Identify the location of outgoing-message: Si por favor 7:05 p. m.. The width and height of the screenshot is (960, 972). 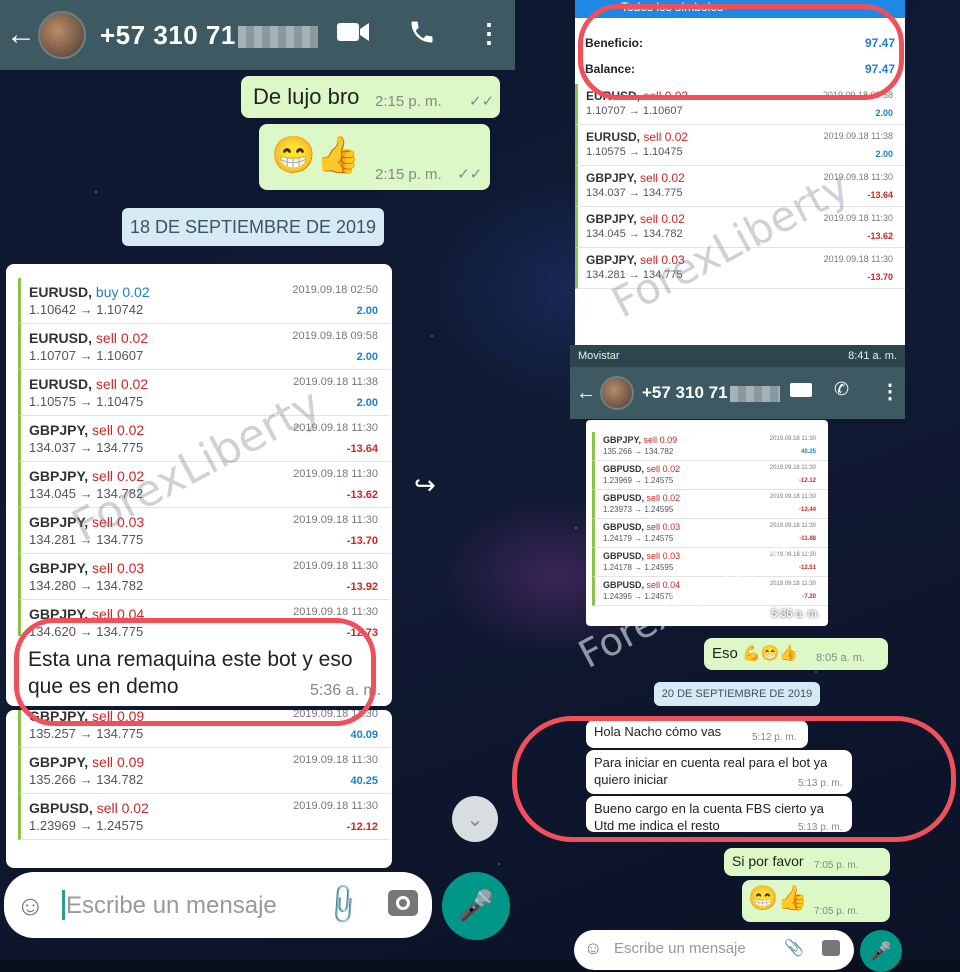
(807, 862).